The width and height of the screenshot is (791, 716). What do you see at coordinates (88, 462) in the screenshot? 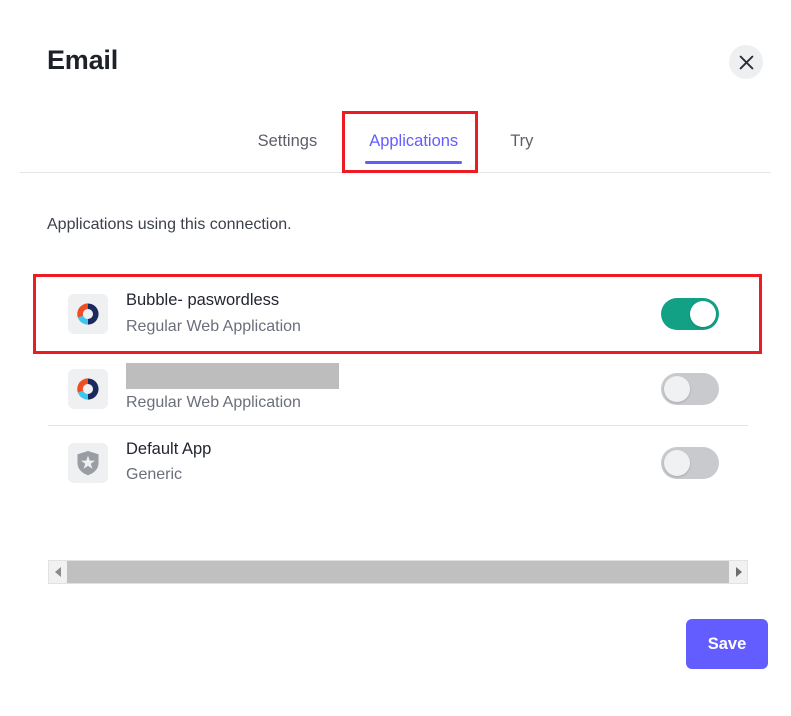
I see `auth0-shield-icon` at bounding box center [88, 462].